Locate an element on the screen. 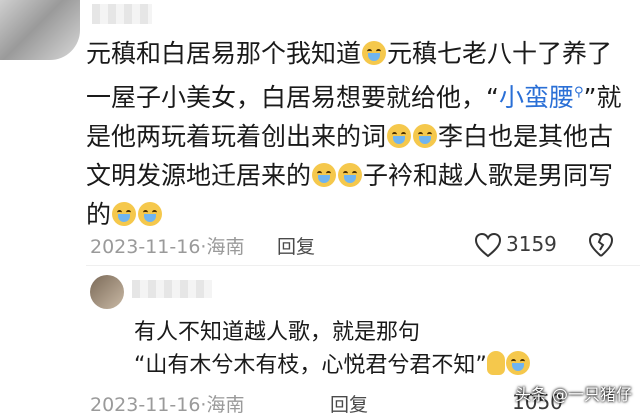 Image resolution: width=640 pixels, height=417 pixels. comment-location: 海南 is located at coordinates (225, 247).